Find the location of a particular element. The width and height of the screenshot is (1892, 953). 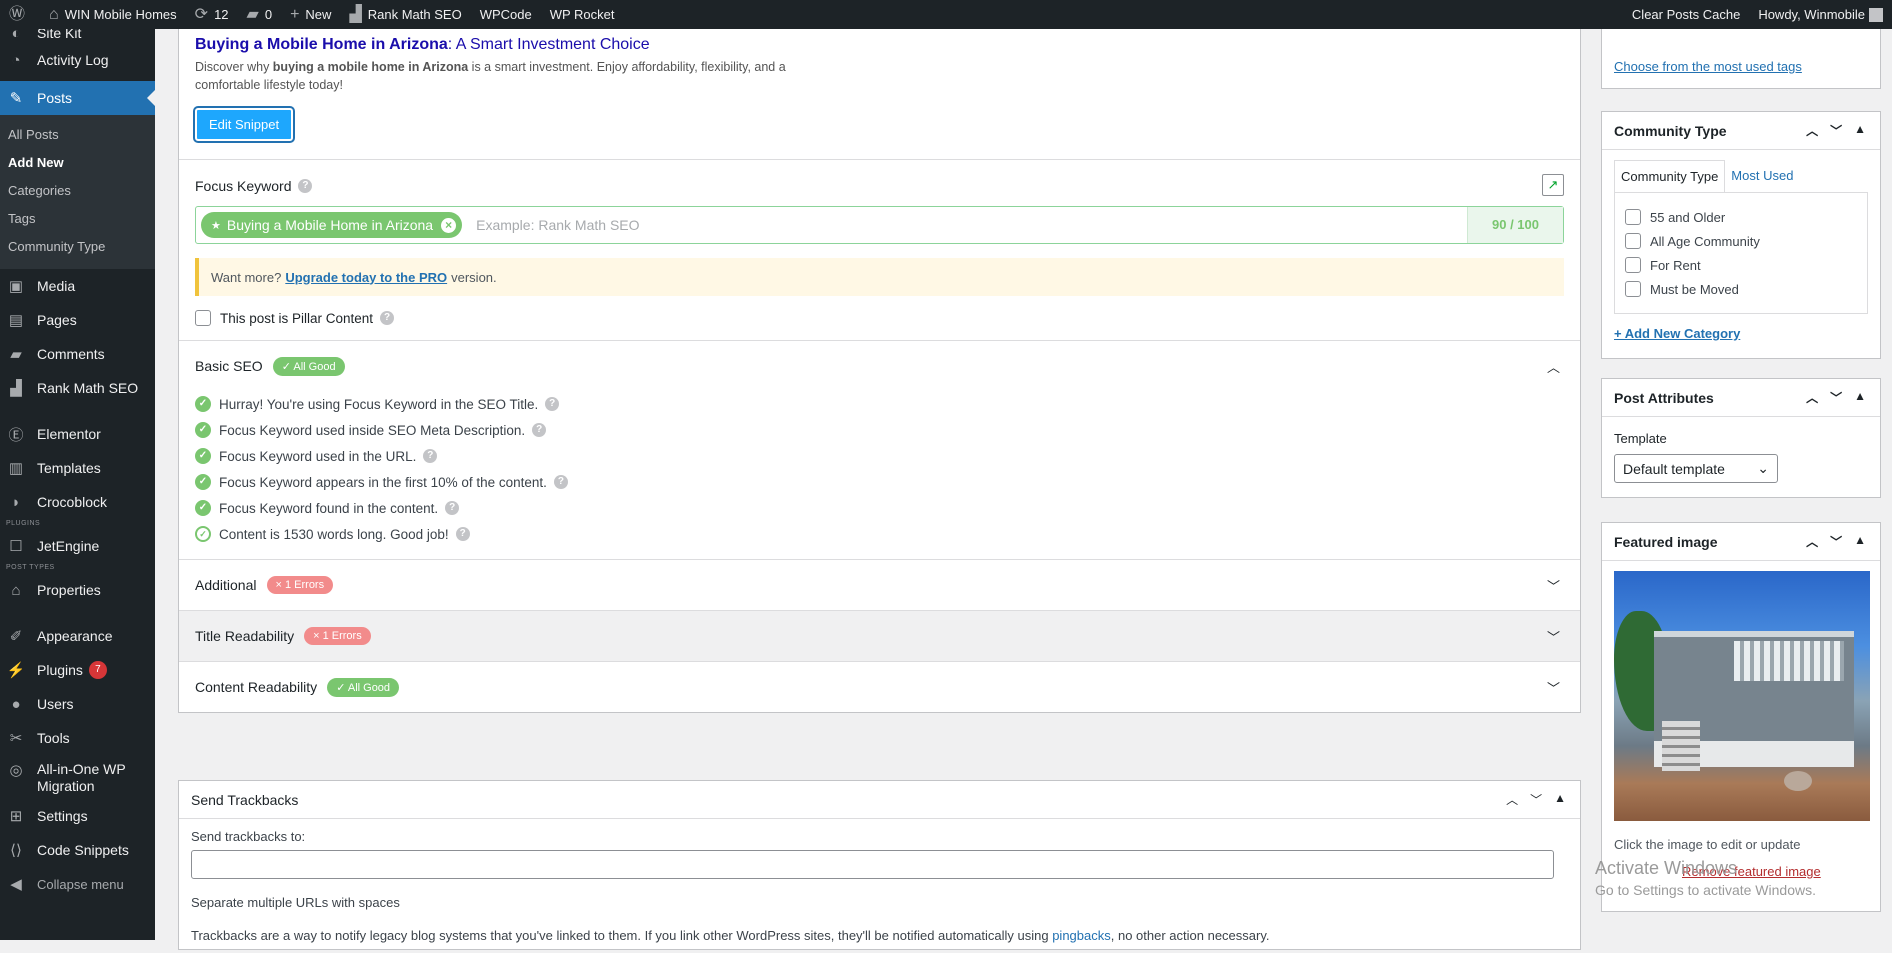

pillar-content-label: This post is Pillar Content is located at coordinates (296, 318).